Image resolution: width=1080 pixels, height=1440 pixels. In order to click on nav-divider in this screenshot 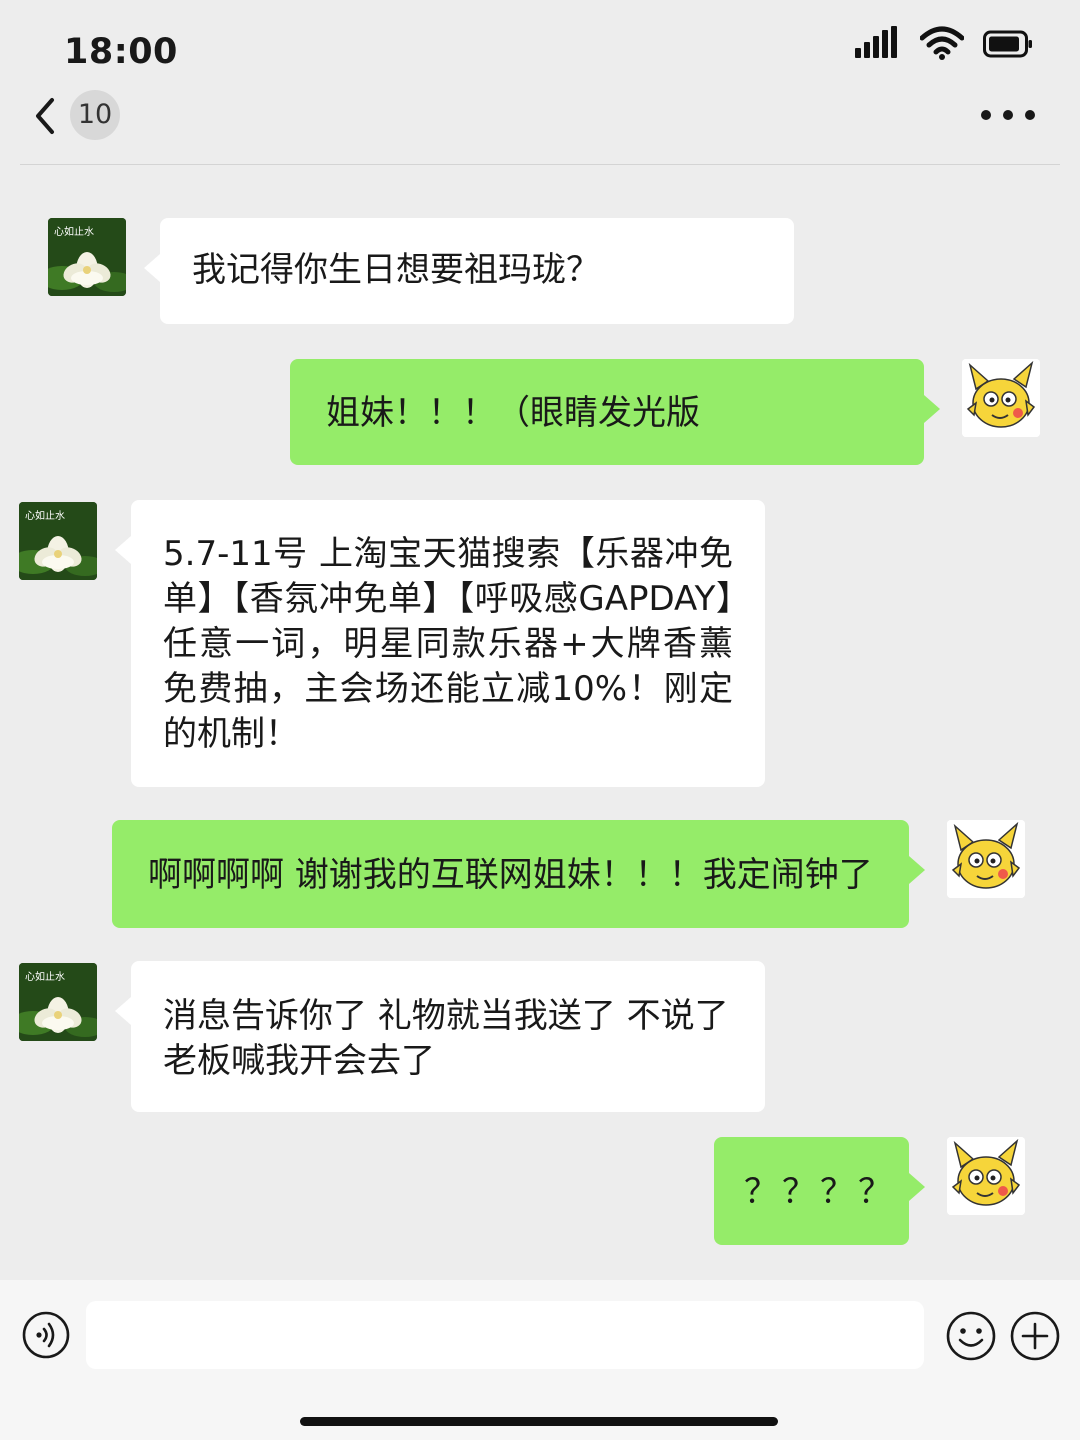, I will do `click(540, 164)`.